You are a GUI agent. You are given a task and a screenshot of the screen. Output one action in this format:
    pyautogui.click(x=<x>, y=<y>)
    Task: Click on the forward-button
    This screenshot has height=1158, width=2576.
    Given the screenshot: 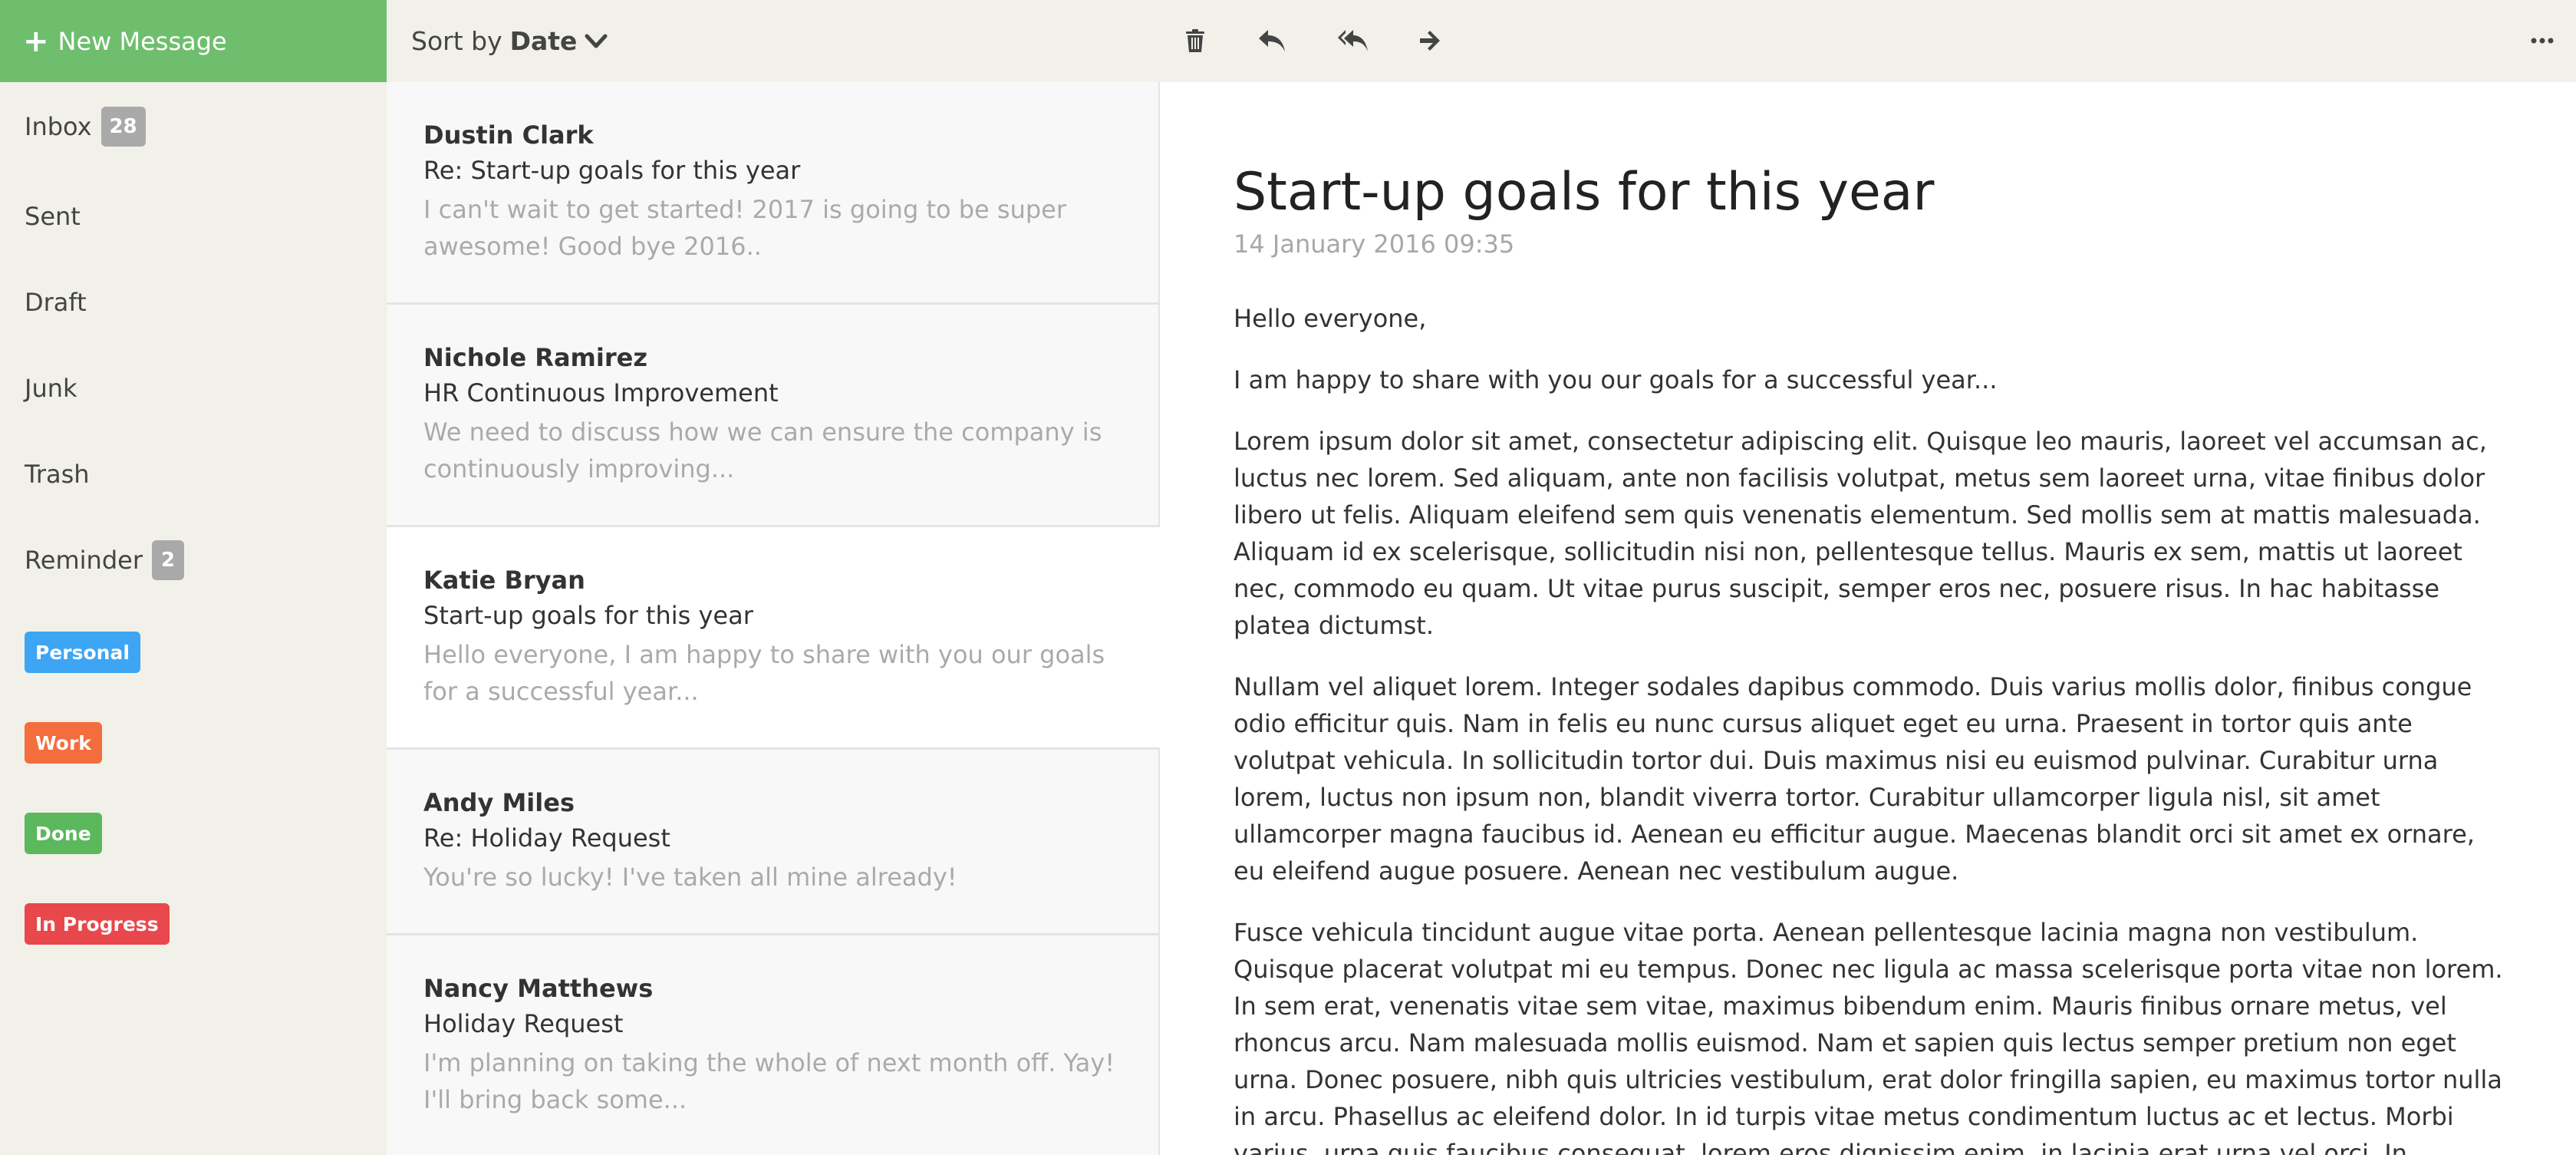 What is the action you would take?
    pyautogui.click(x=1430, y=40)
    